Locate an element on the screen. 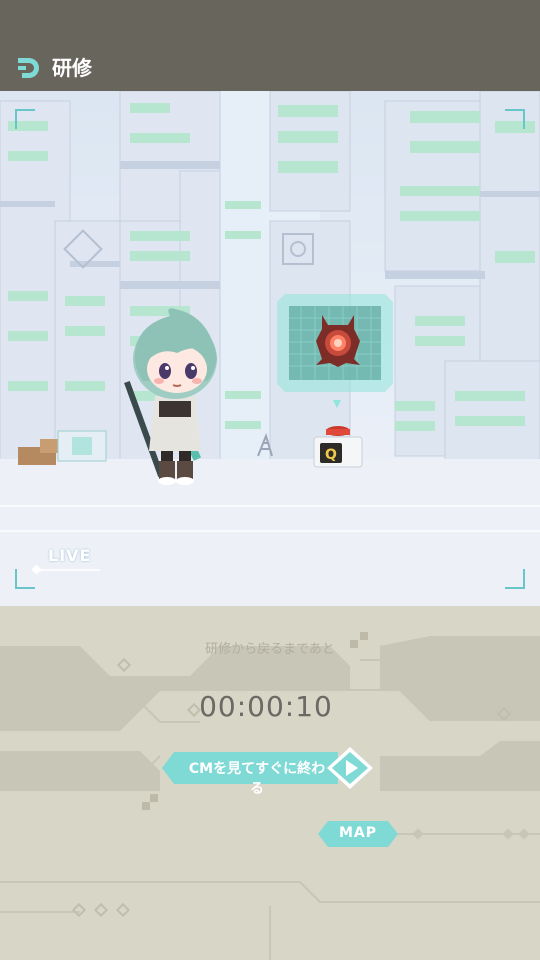 This screenshot has width=540, height=960. svg-text: Q is located at coordinates (331, 455).